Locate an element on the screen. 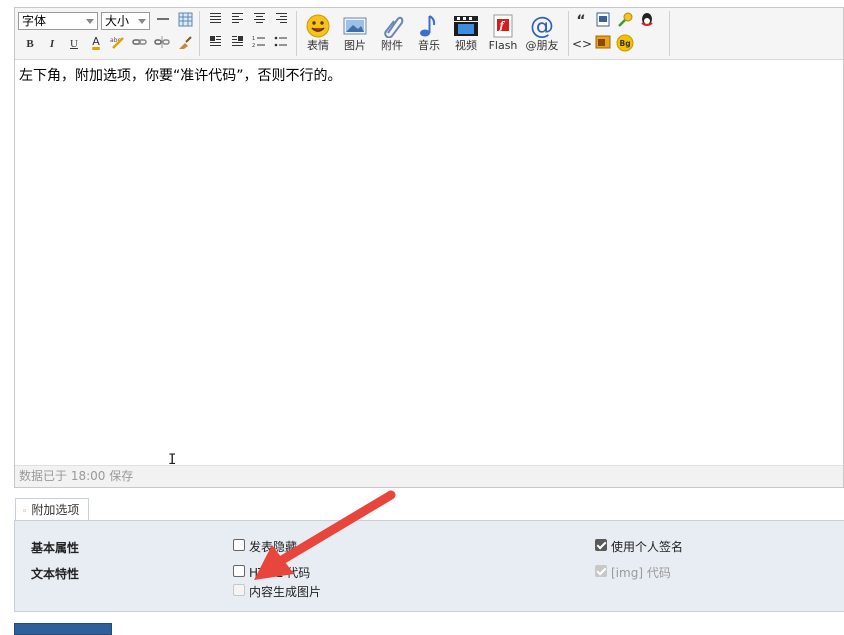 The height and width of the screenshot is (635, 844). flash-button: f Flash is located at coordinates (503, 34).